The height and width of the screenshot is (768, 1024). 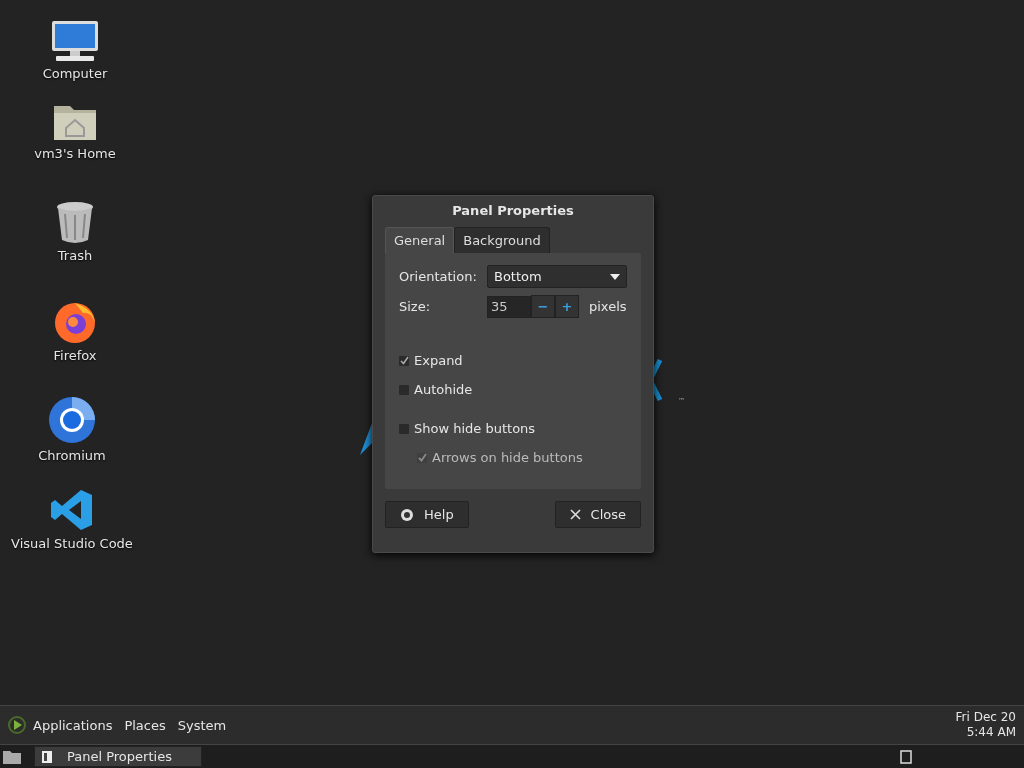 I want to click on clock-date: Fri Dec 20, so click(x=985, y=717).